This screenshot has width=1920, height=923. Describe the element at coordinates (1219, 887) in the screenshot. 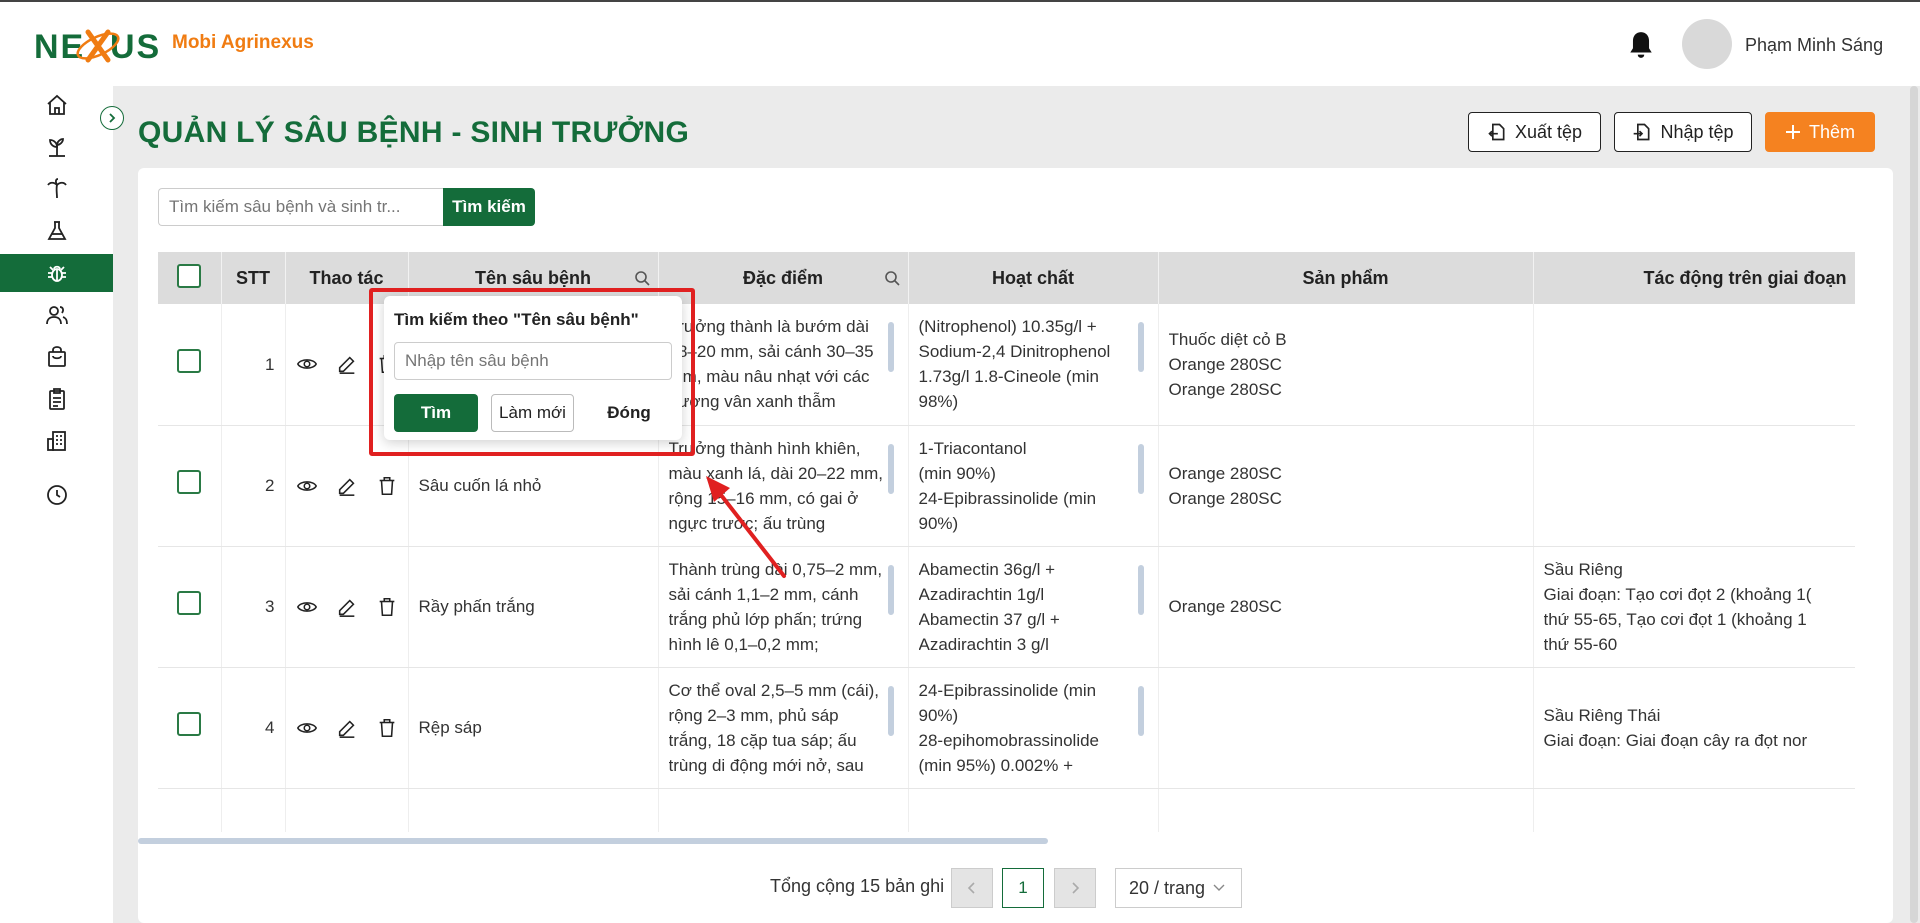

I see `chevron-down-icon` at that location.